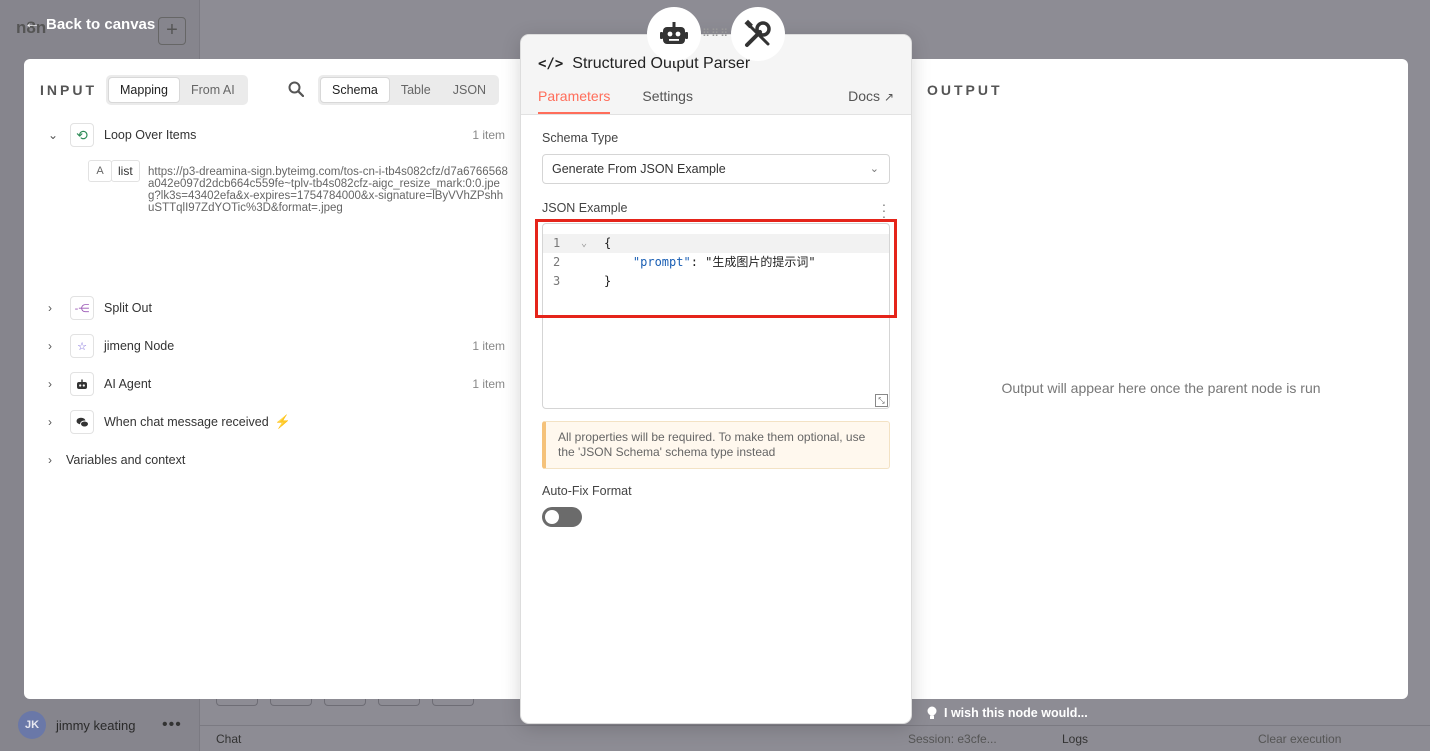 The width and height of the screenshot is (1430, 751). Describe the element at coordinates (715, 33) in the screenshot. I see `drag-handle-icon: ⠿⠿⠿` at that location.